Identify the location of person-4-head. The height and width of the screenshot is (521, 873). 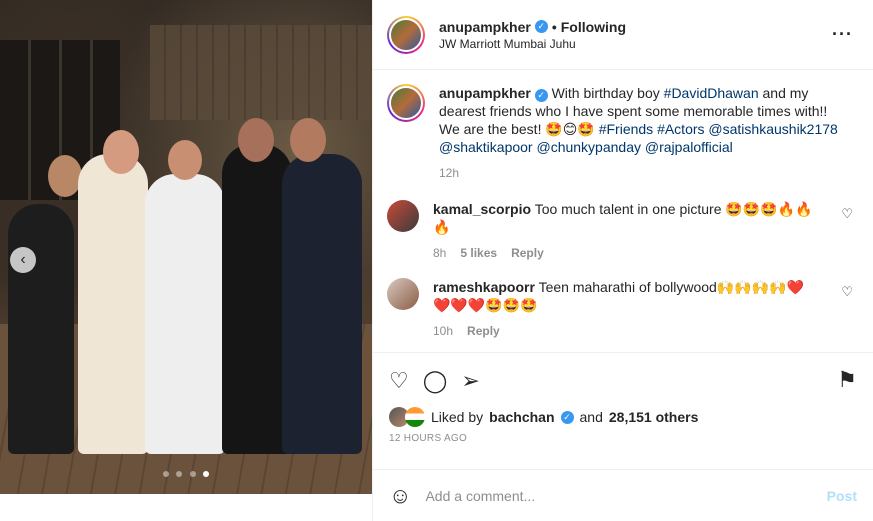
(256, 140).